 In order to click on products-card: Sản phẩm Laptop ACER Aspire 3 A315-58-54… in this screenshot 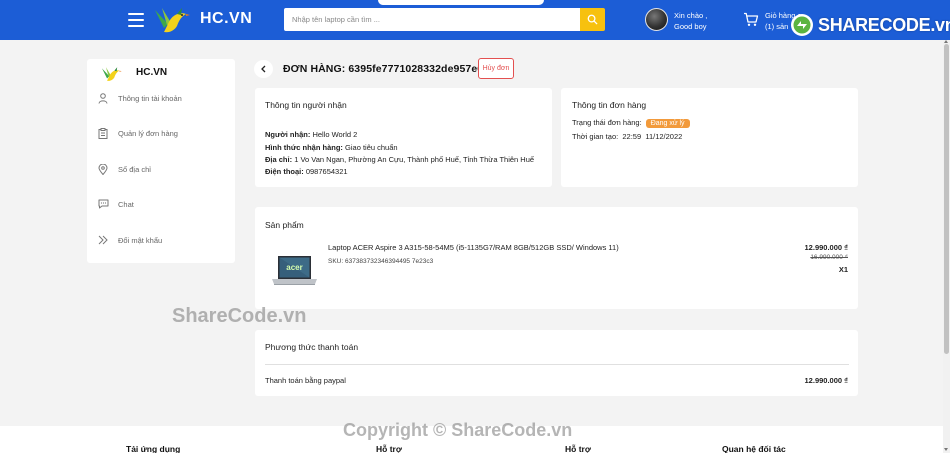, I will do `click(556, 258)`.